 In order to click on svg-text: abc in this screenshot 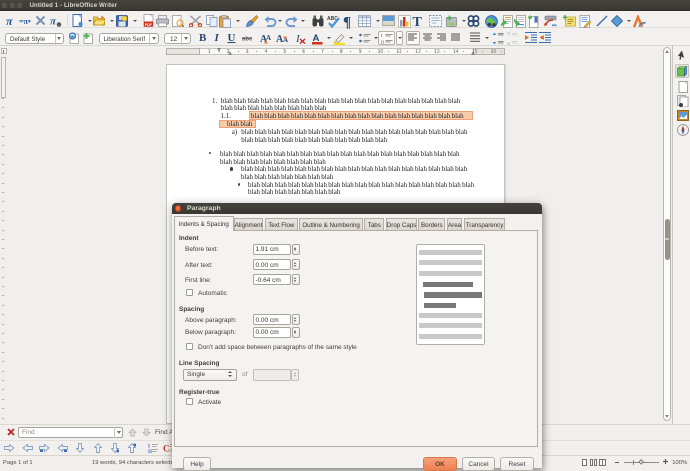, I will do `click(247, 40)`.